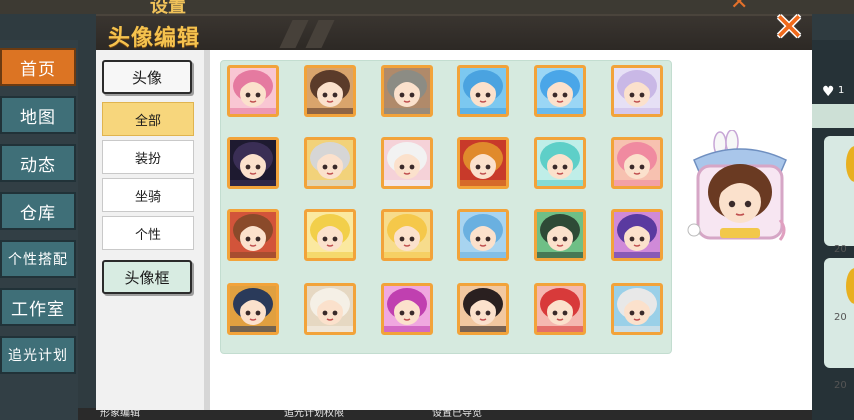  Describe the element at coordinates (253, 91) in the screenshot. I see `pink-hair-girl-avatar` at that location.